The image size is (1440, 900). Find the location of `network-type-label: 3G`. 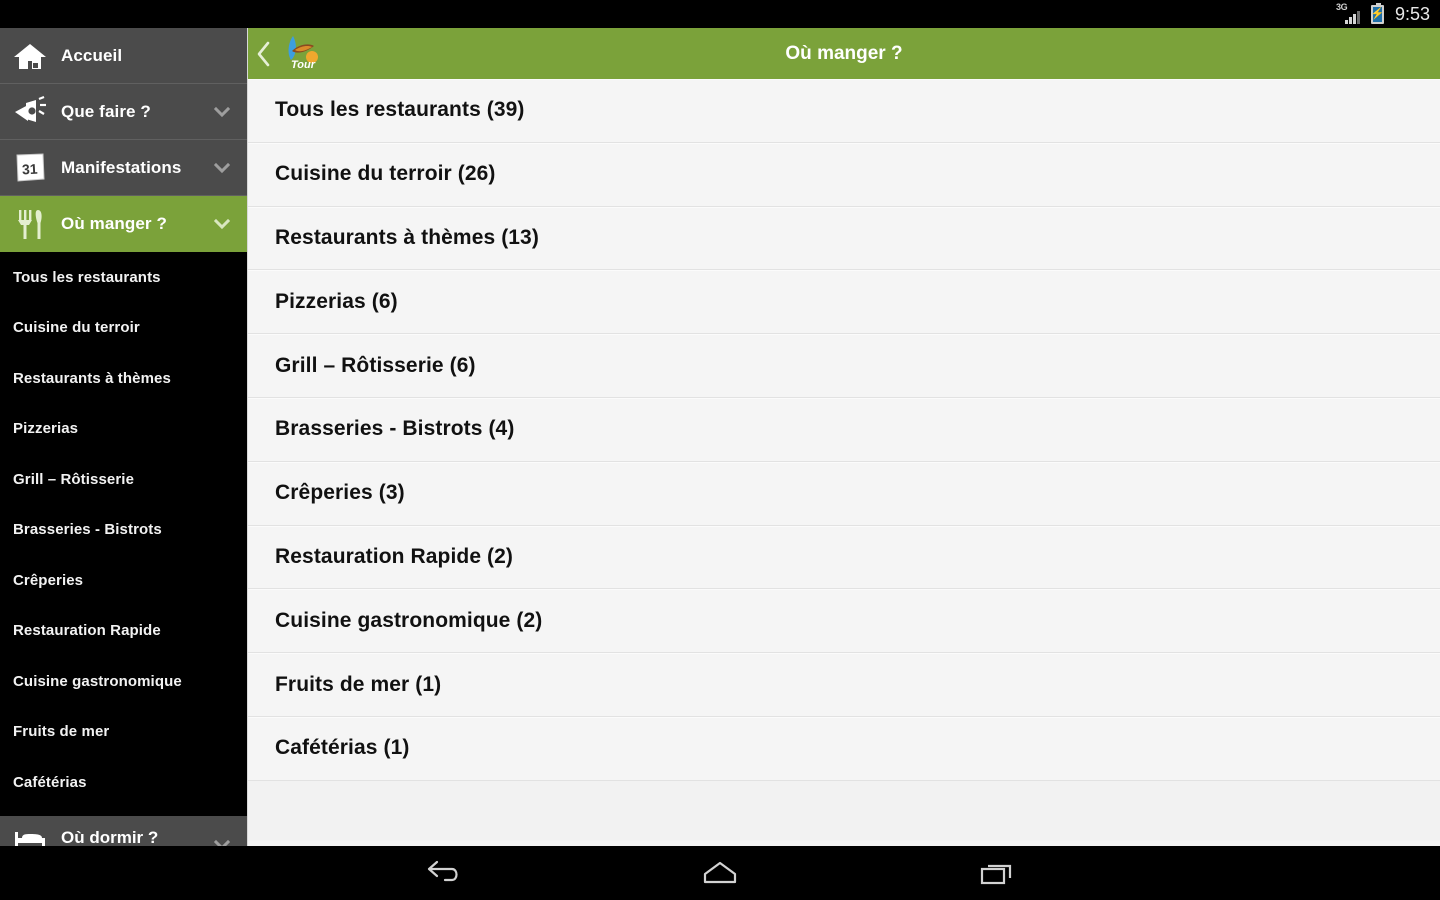

network-type-label: 3G is located at coordinates (1341, 7).